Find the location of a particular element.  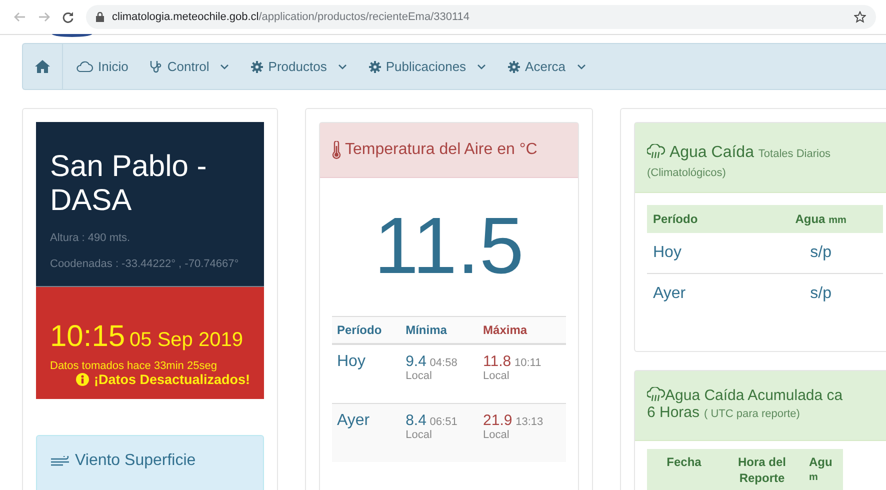

report-date: 05 Sep 2019 is located at coordinates (186, 340).